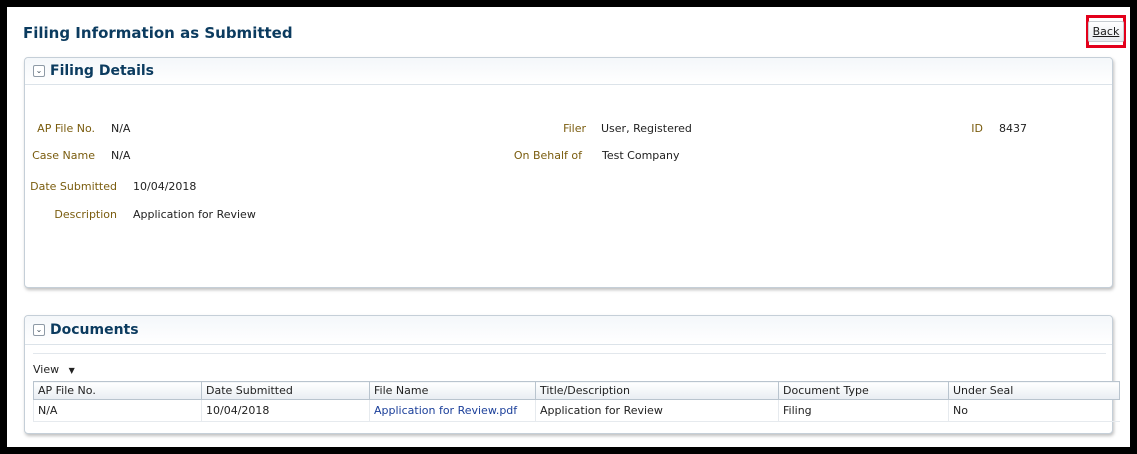 The height and width of the screenshot is (454, 1137). Describe the element at coordinates (977, 128) in the screenshot. I see `id-label: ID` at that location.